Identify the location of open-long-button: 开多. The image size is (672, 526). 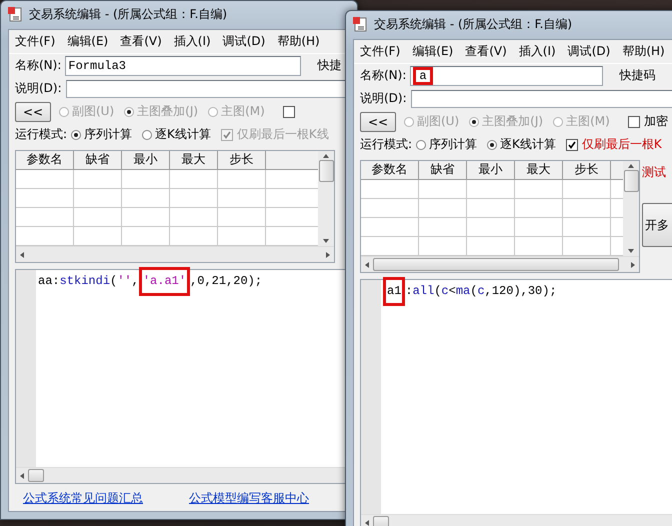
(657, 225).